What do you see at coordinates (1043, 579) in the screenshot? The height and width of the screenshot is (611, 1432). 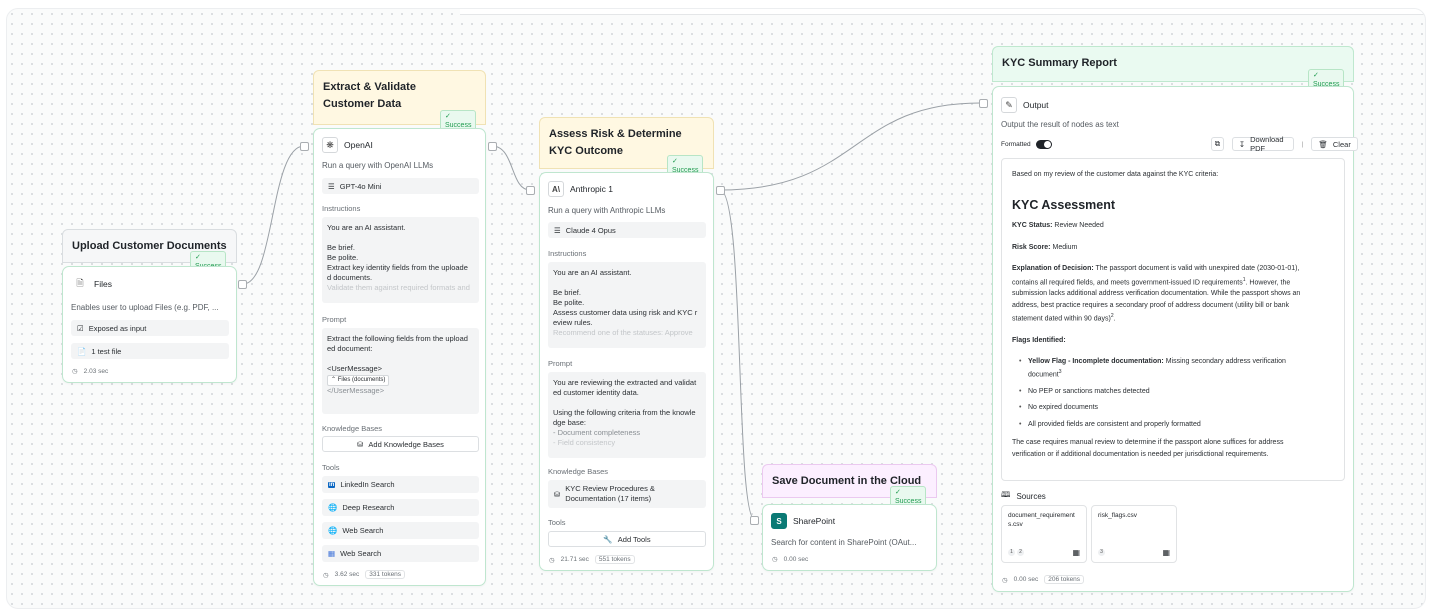 I see `run-meta: ◷ 0.00 sec 206 tokens` at bounding box center [1043, 579].